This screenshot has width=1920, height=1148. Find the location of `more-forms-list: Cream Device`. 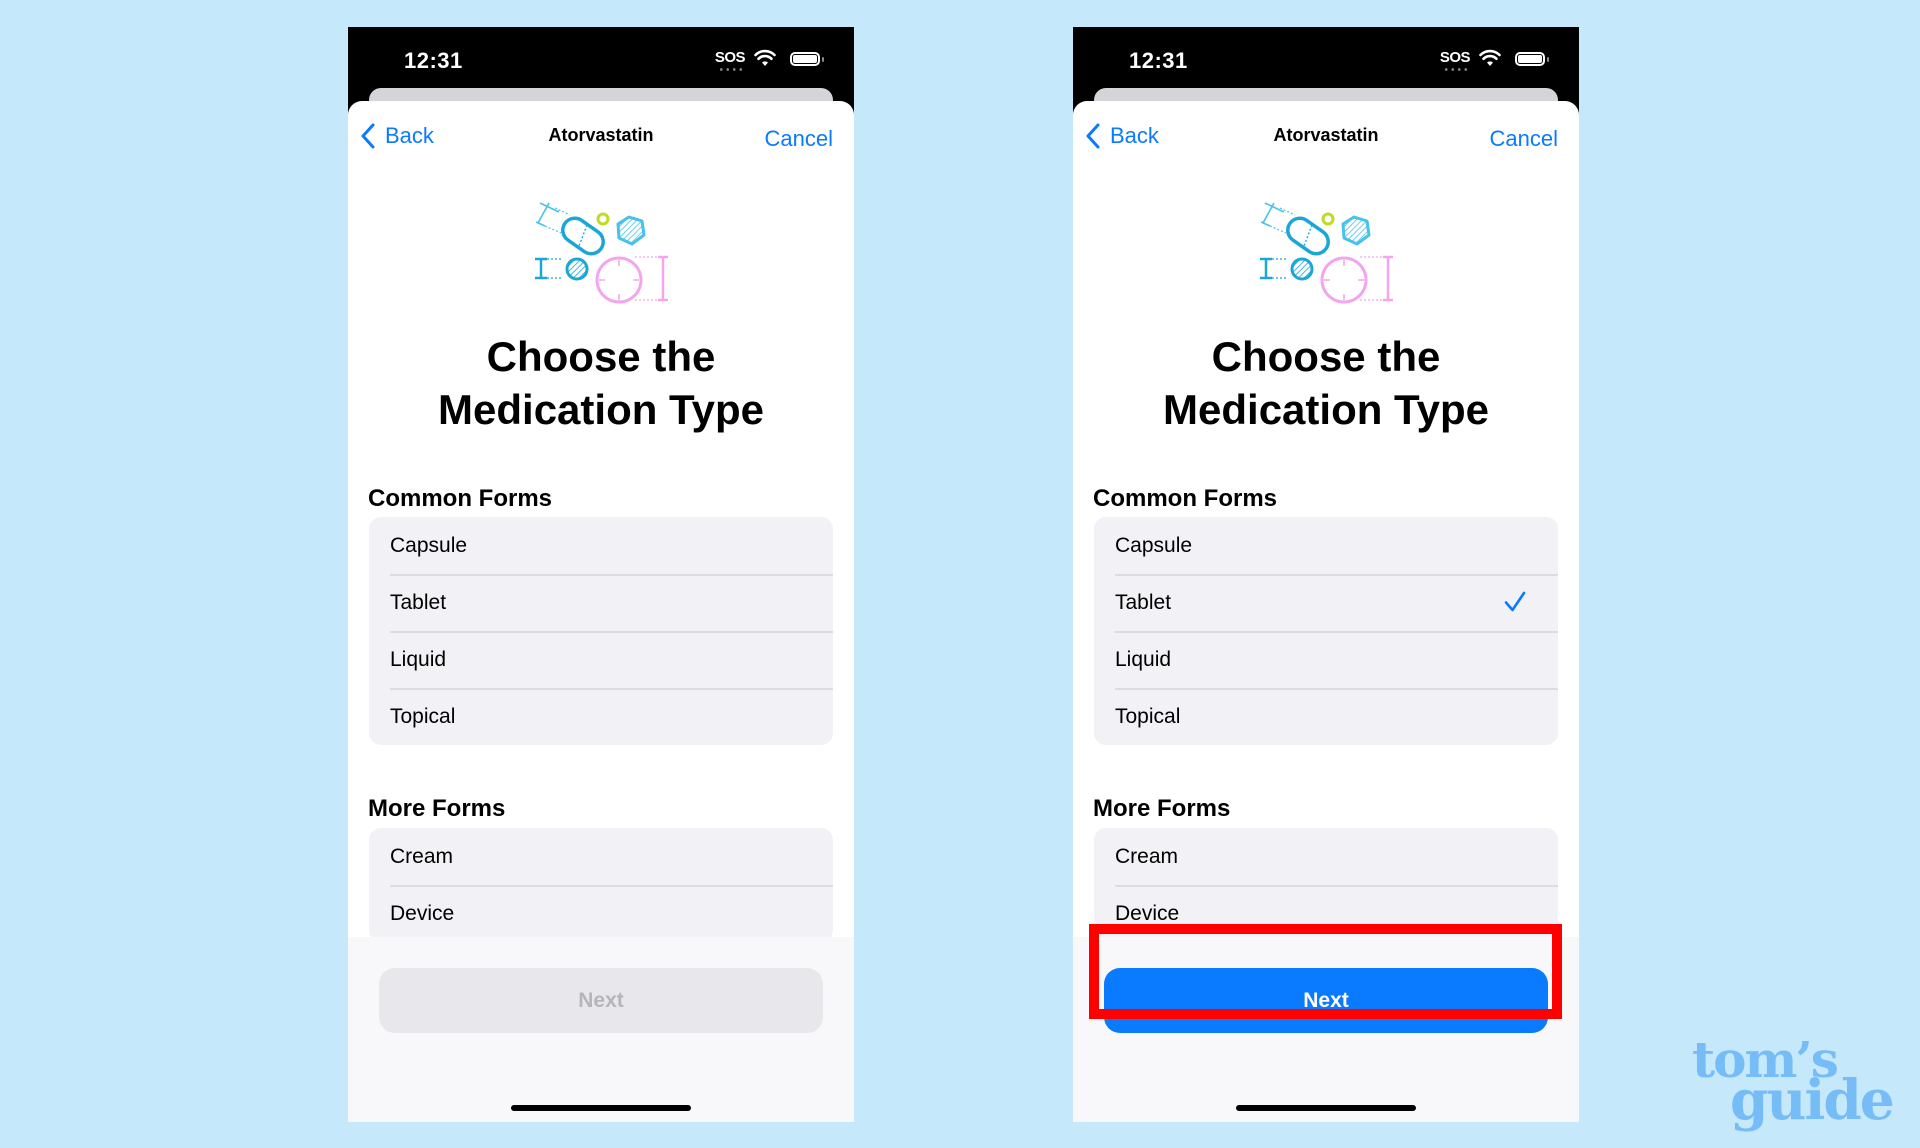

more-forms-list: Cream Device is located at coordinates (601, 885).